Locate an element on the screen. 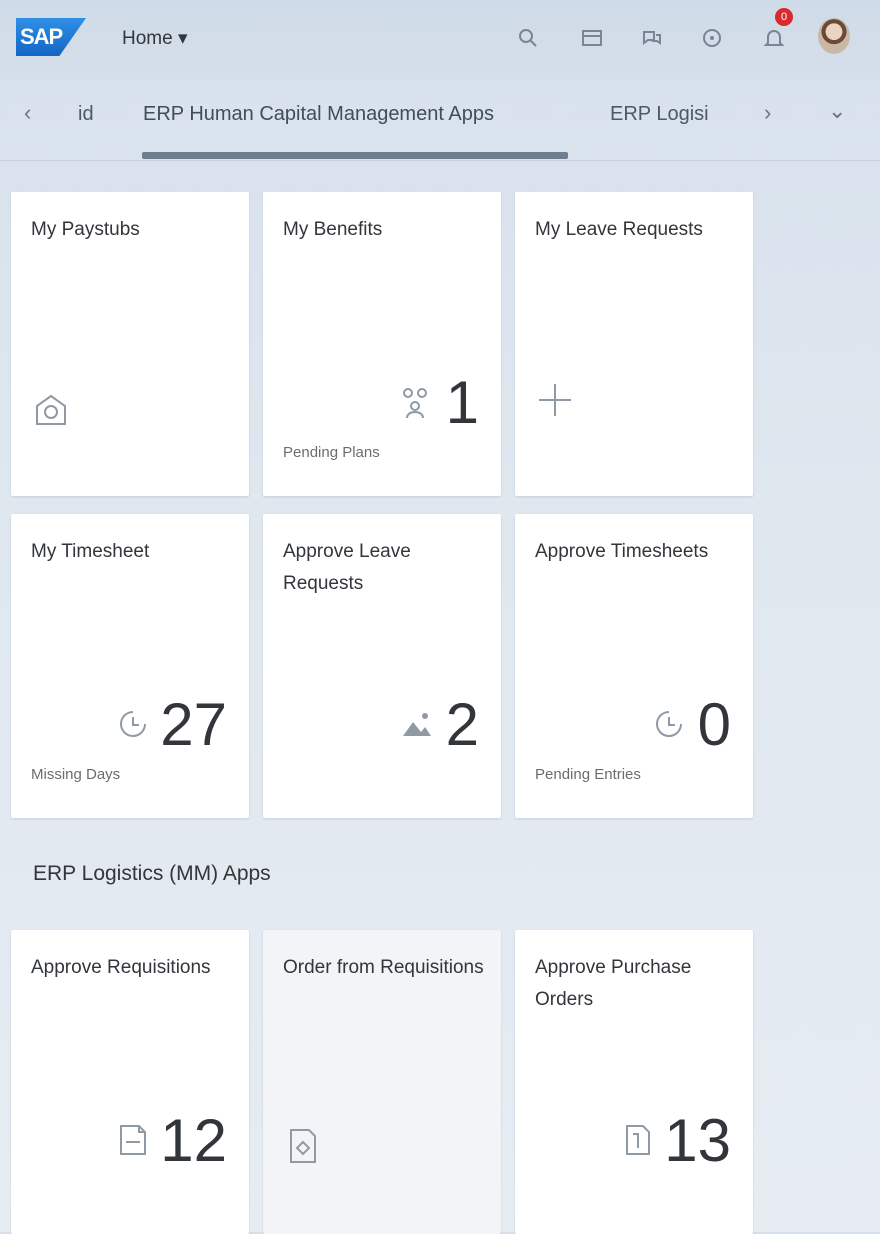 The image size is (880, 1234). tile-order-from-requisitions: Order from Requisitions is located at coordinates (382, 1082).